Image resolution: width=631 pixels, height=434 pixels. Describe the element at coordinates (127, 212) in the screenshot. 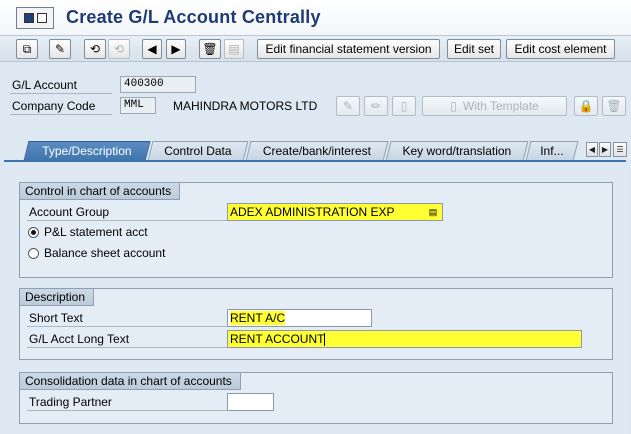

I see `account-group-label: Account Group` at that location.